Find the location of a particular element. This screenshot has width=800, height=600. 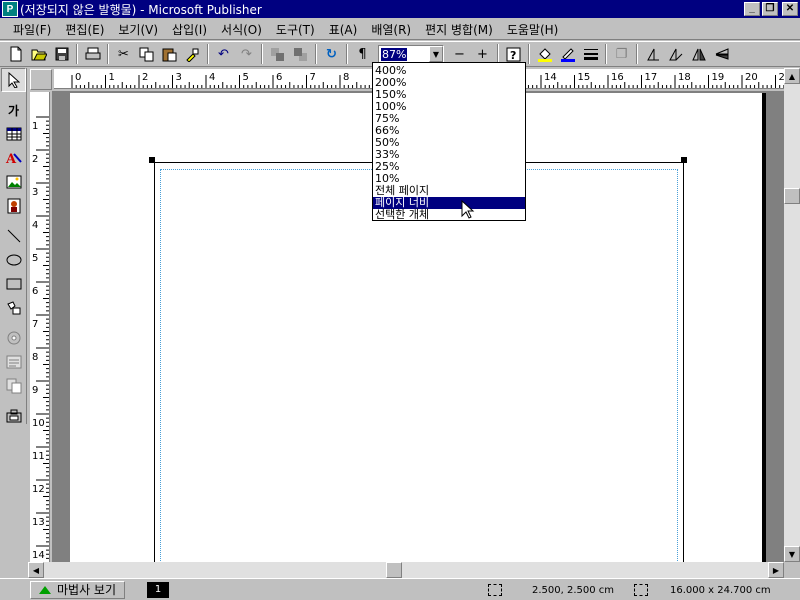

zoom-value: 87% is located at coordinates (394, 54).